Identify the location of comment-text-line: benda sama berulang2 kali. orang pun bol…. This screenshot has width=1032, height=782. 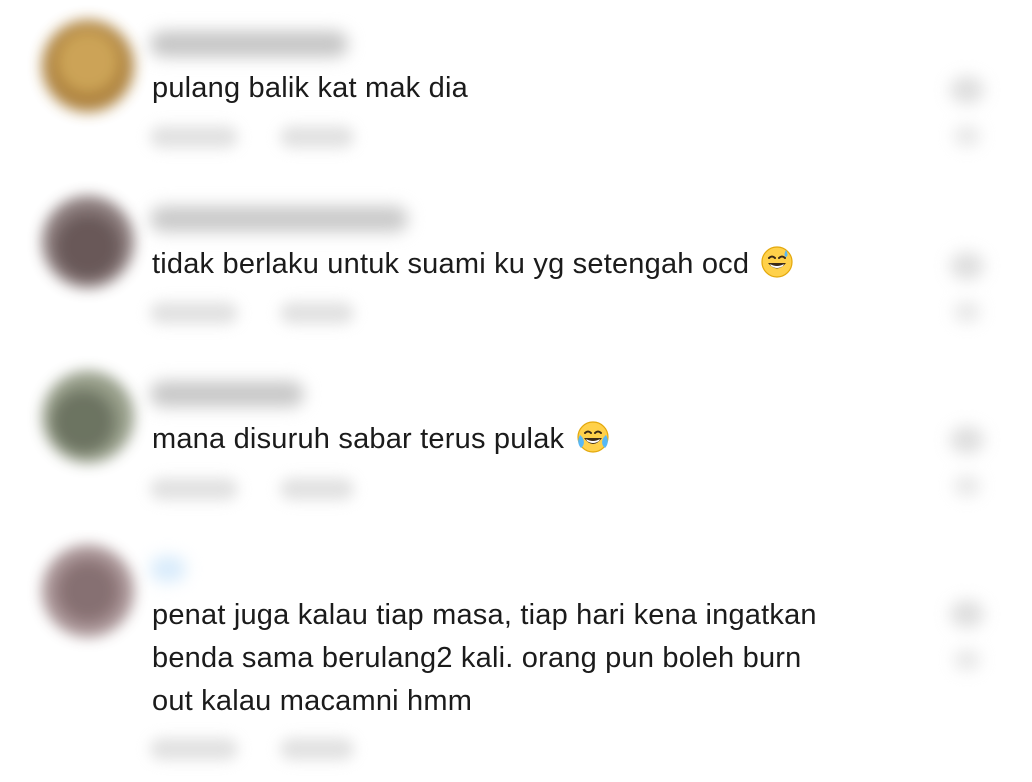
(477, 658).